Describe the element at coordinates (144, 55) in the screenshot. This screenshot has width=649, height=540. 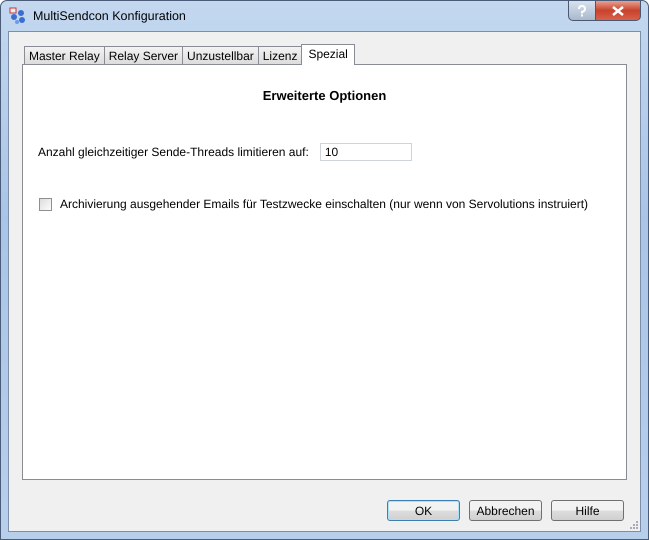
I see `tab: Relay Server` at that location.